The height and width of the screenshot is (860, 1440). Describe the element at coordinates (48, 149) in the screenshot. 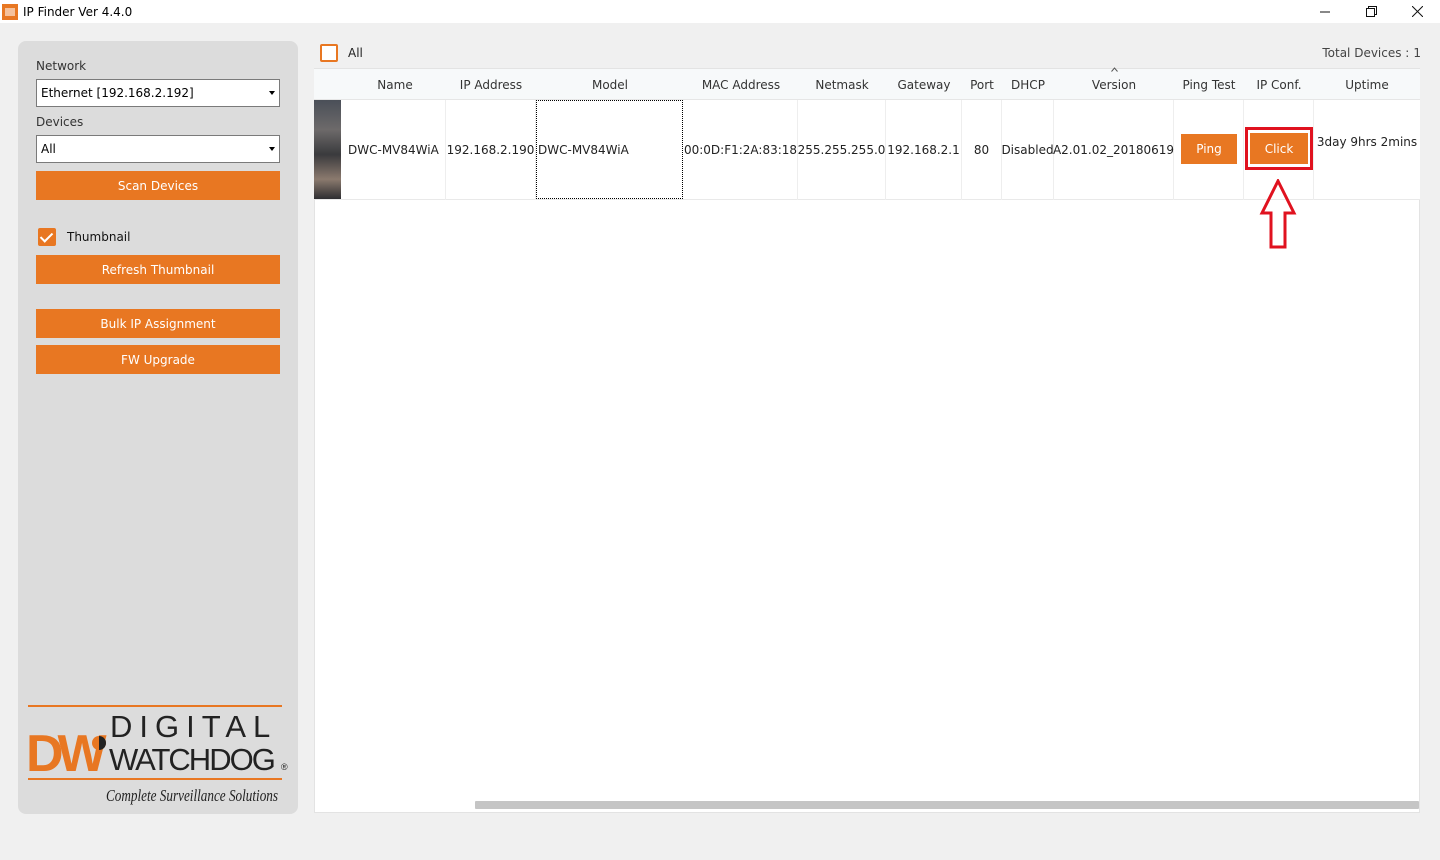

I see `devices-select-value: All` at that location.